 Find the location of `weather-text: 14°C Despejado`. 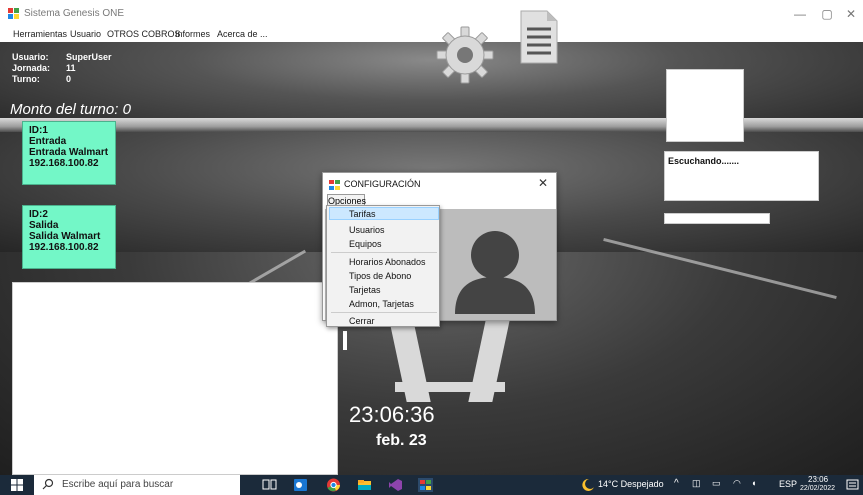

weather-text: 14°C Despejado is located at coordinates (631, 484).